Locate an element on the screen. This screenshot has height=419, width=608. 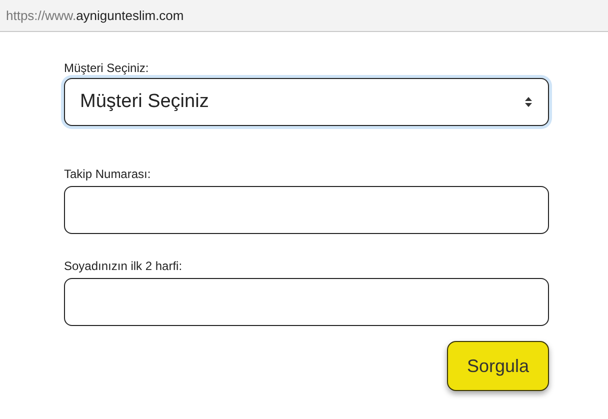
field-label: Müşteri Seçiniz: is located at coordinates (107, 68).